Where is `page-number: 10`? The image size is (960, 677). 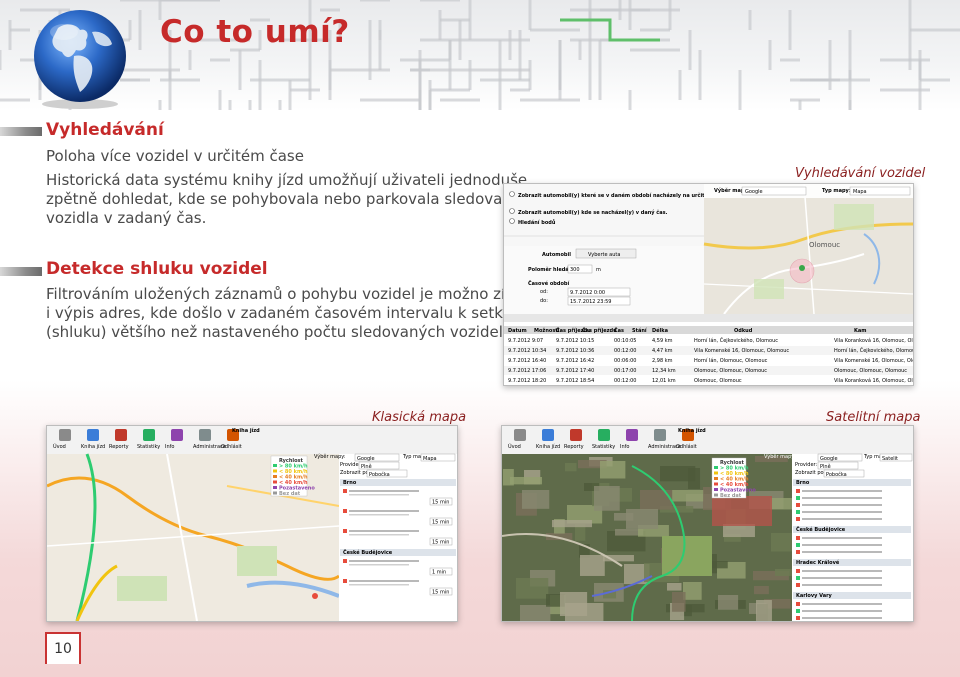 page-number: 10 is located at coordinates (63, 648).